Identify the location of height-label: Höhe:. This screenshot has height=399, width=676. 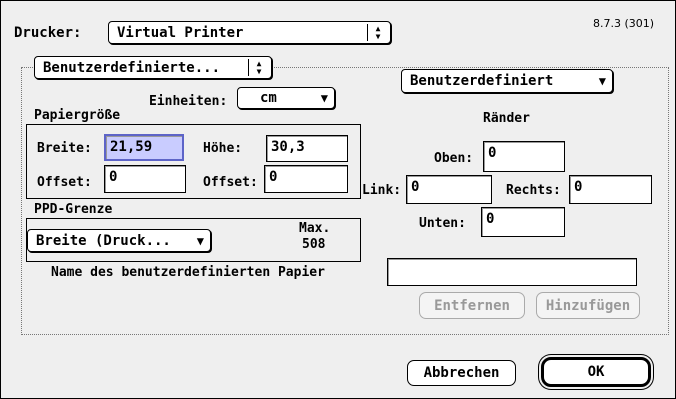
(223, 148).